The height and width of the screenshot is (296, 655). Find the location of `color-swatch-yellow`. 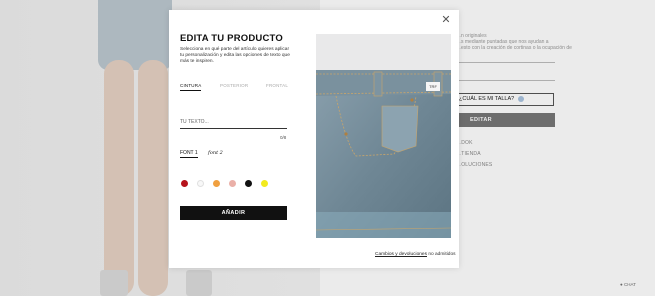

color-swatch-yellow is located at coordinates (264, 183).